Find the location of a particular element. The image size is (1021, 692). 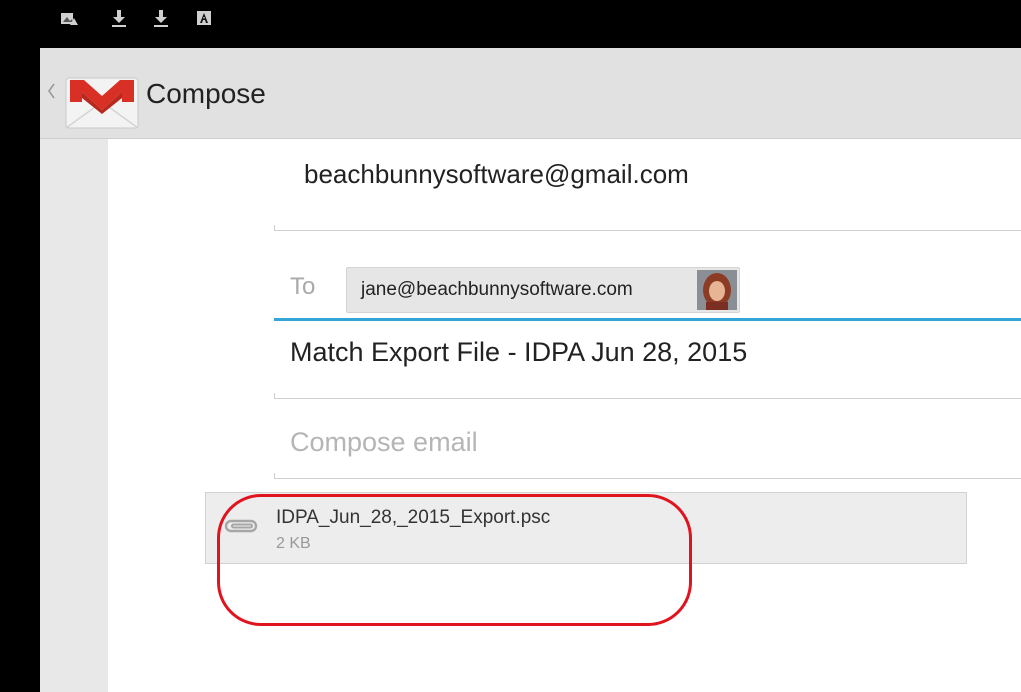

body-underline is located at coordinates (647, 478).